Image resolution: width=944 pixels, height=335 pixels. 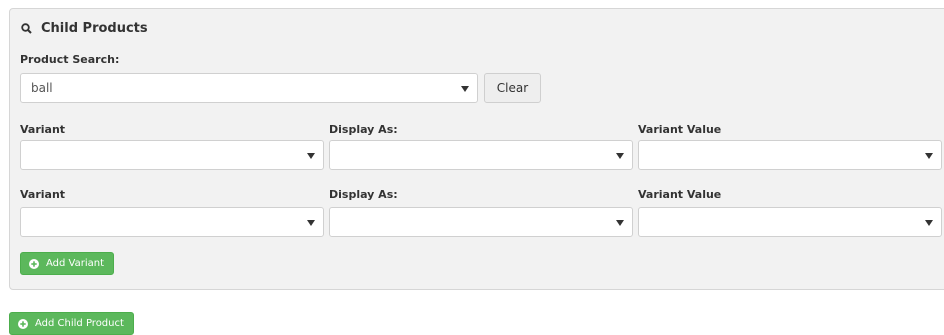 What do you see at coordinates (94, 28) in the screenshot?
I see `panel-title: Child Products` at bounding box center [94, 28].